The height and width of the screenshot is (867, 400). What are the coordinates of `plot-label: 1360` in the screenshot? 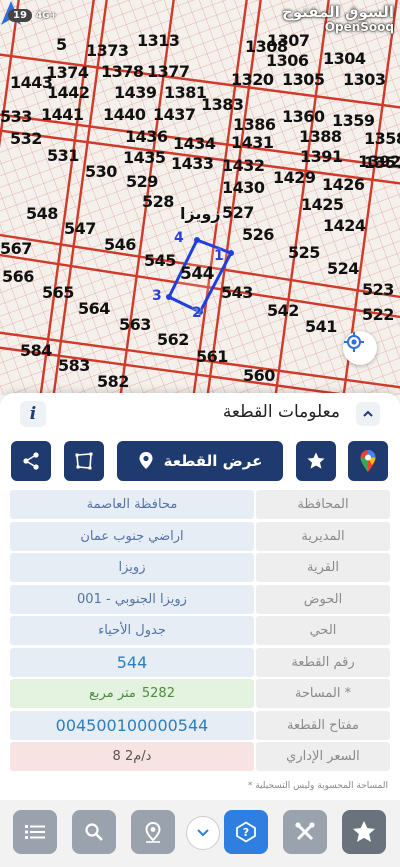 It's located at (303, 117).